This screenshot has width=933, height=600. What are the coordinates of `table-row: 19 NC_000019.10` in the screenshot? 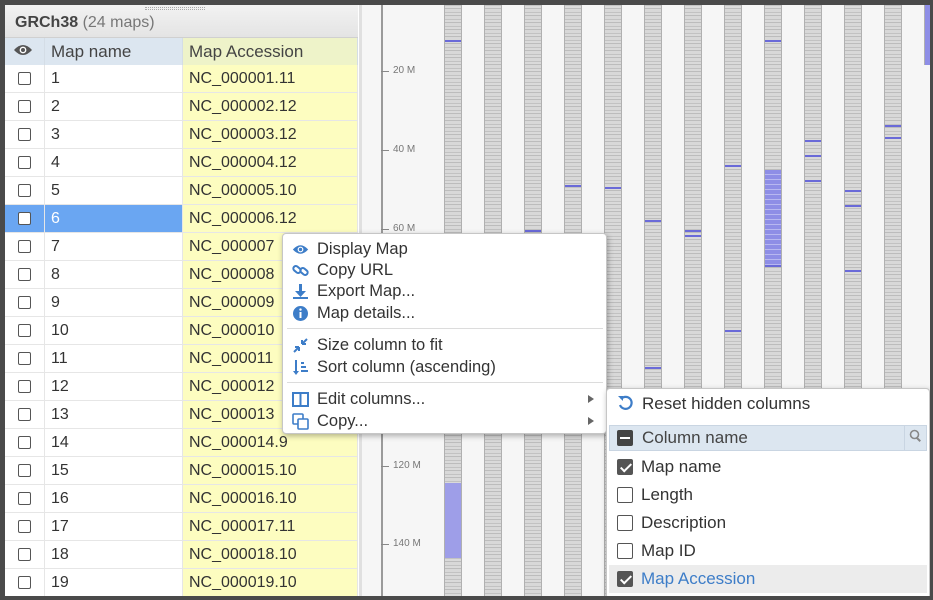 It's located at (181, 582).